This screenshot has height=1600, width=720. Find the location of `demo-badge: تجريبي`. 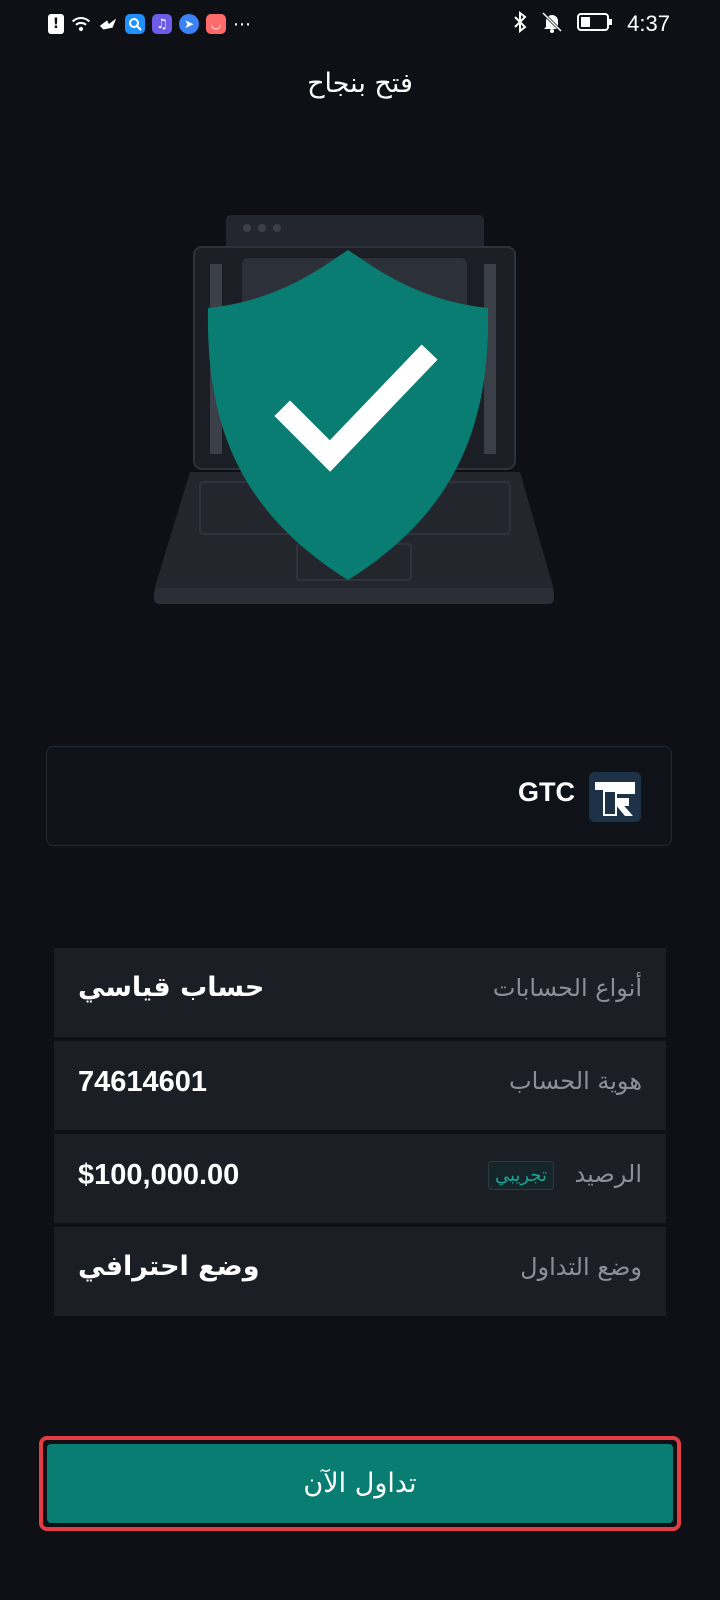

demo-badge: تجريبي is located at coordinates (520, 1175).